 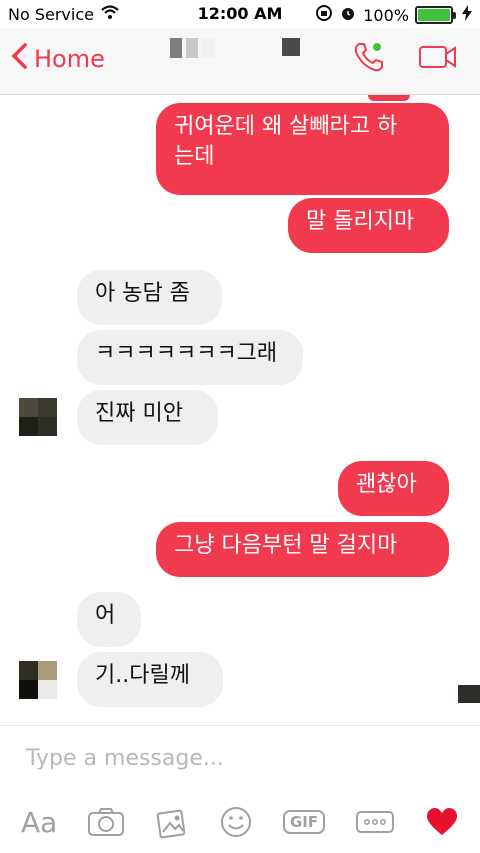 What do you see at coordinates (375, 822) in the screenshot?
I see `more-icon` at bounding box center [375, 822].